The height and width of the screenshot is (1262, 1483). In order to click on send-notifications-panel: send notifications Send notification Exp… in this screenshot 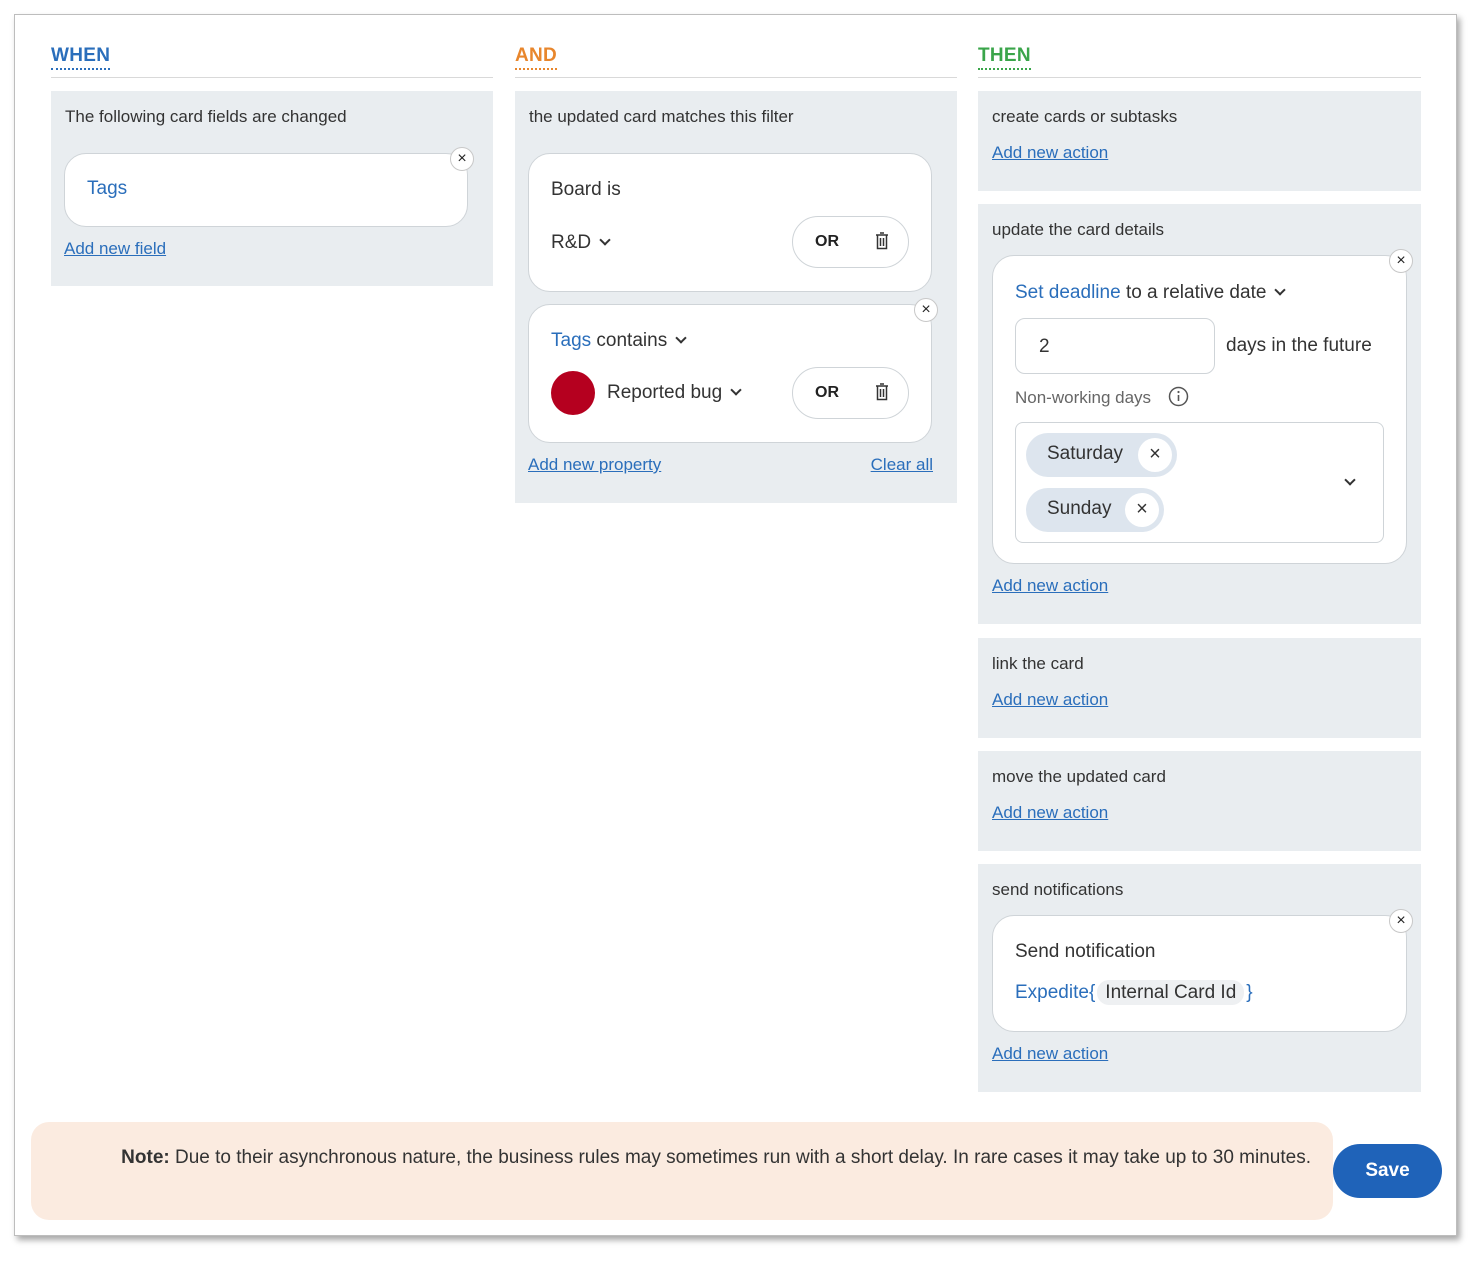, I will do `click(1199, 978)`.